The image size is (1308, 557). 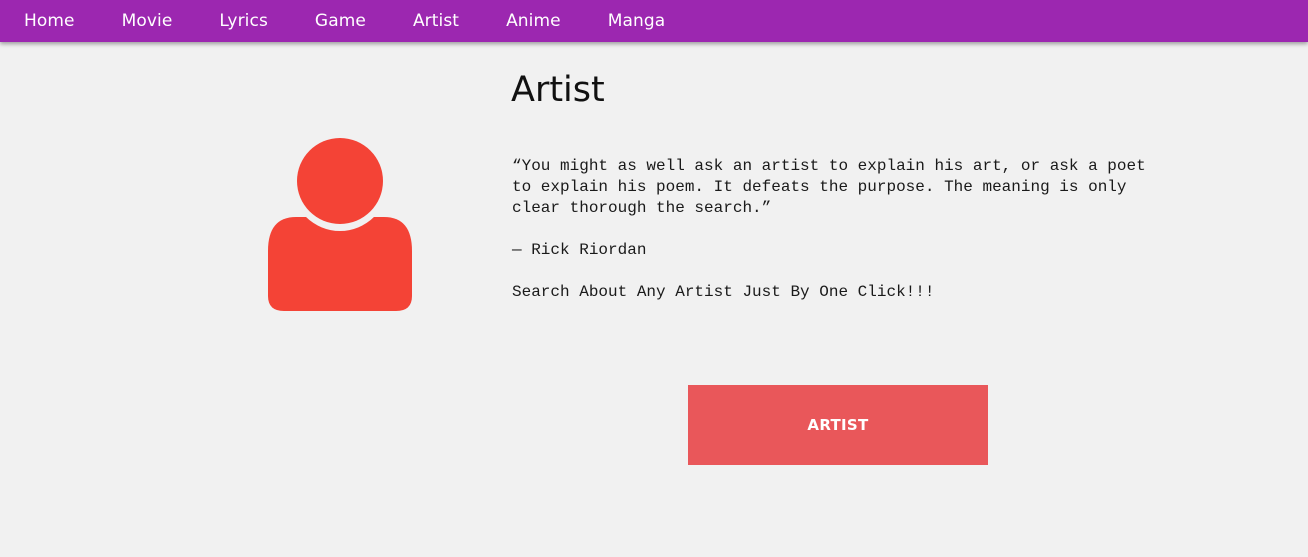 I want to click on page-title: Artist, so click(x=558, y=90).